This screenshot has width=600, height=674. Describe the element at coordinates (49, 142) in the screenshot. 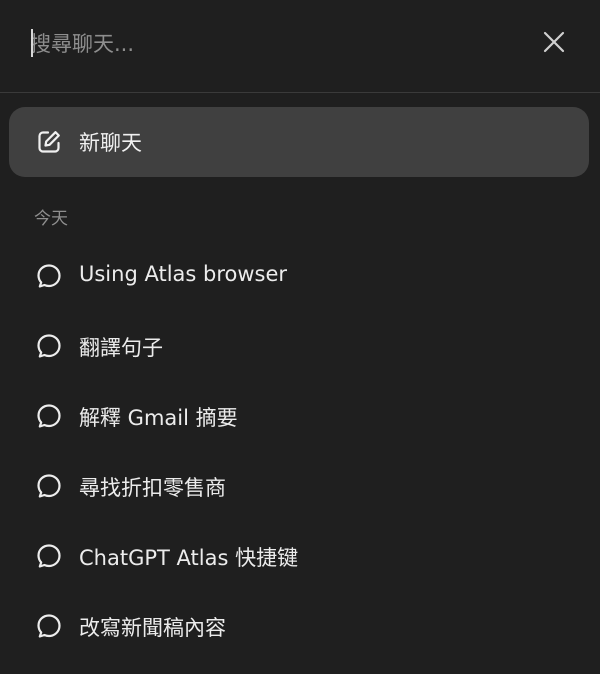

I see `edit-icon` at that location.